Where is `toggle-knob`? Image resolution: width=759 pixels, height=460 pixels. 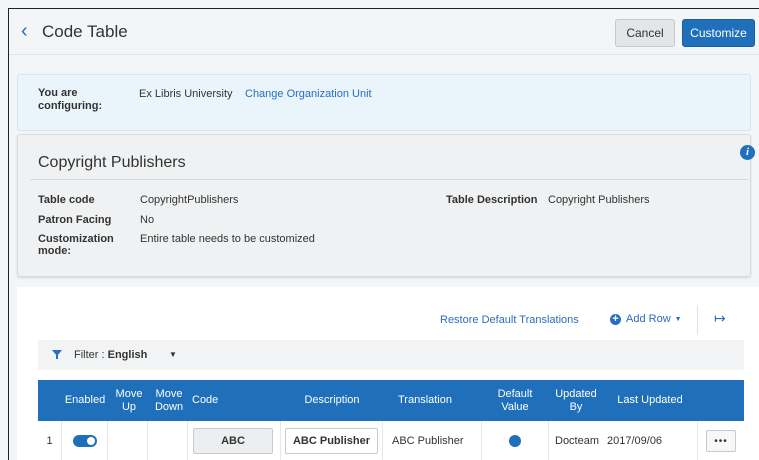 toggle-knob is located at coordinates (90, 441).